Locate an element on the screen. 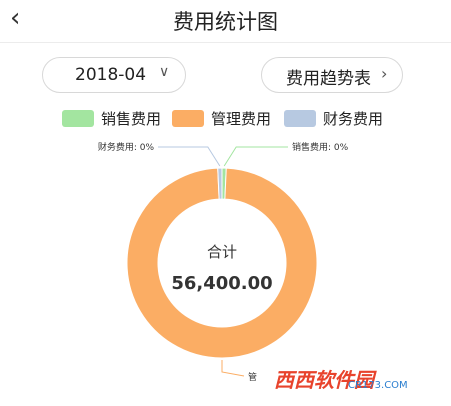 This screenshot has width=451, height=406. slice-label-management: 管 is located at coordinates (252, 377).